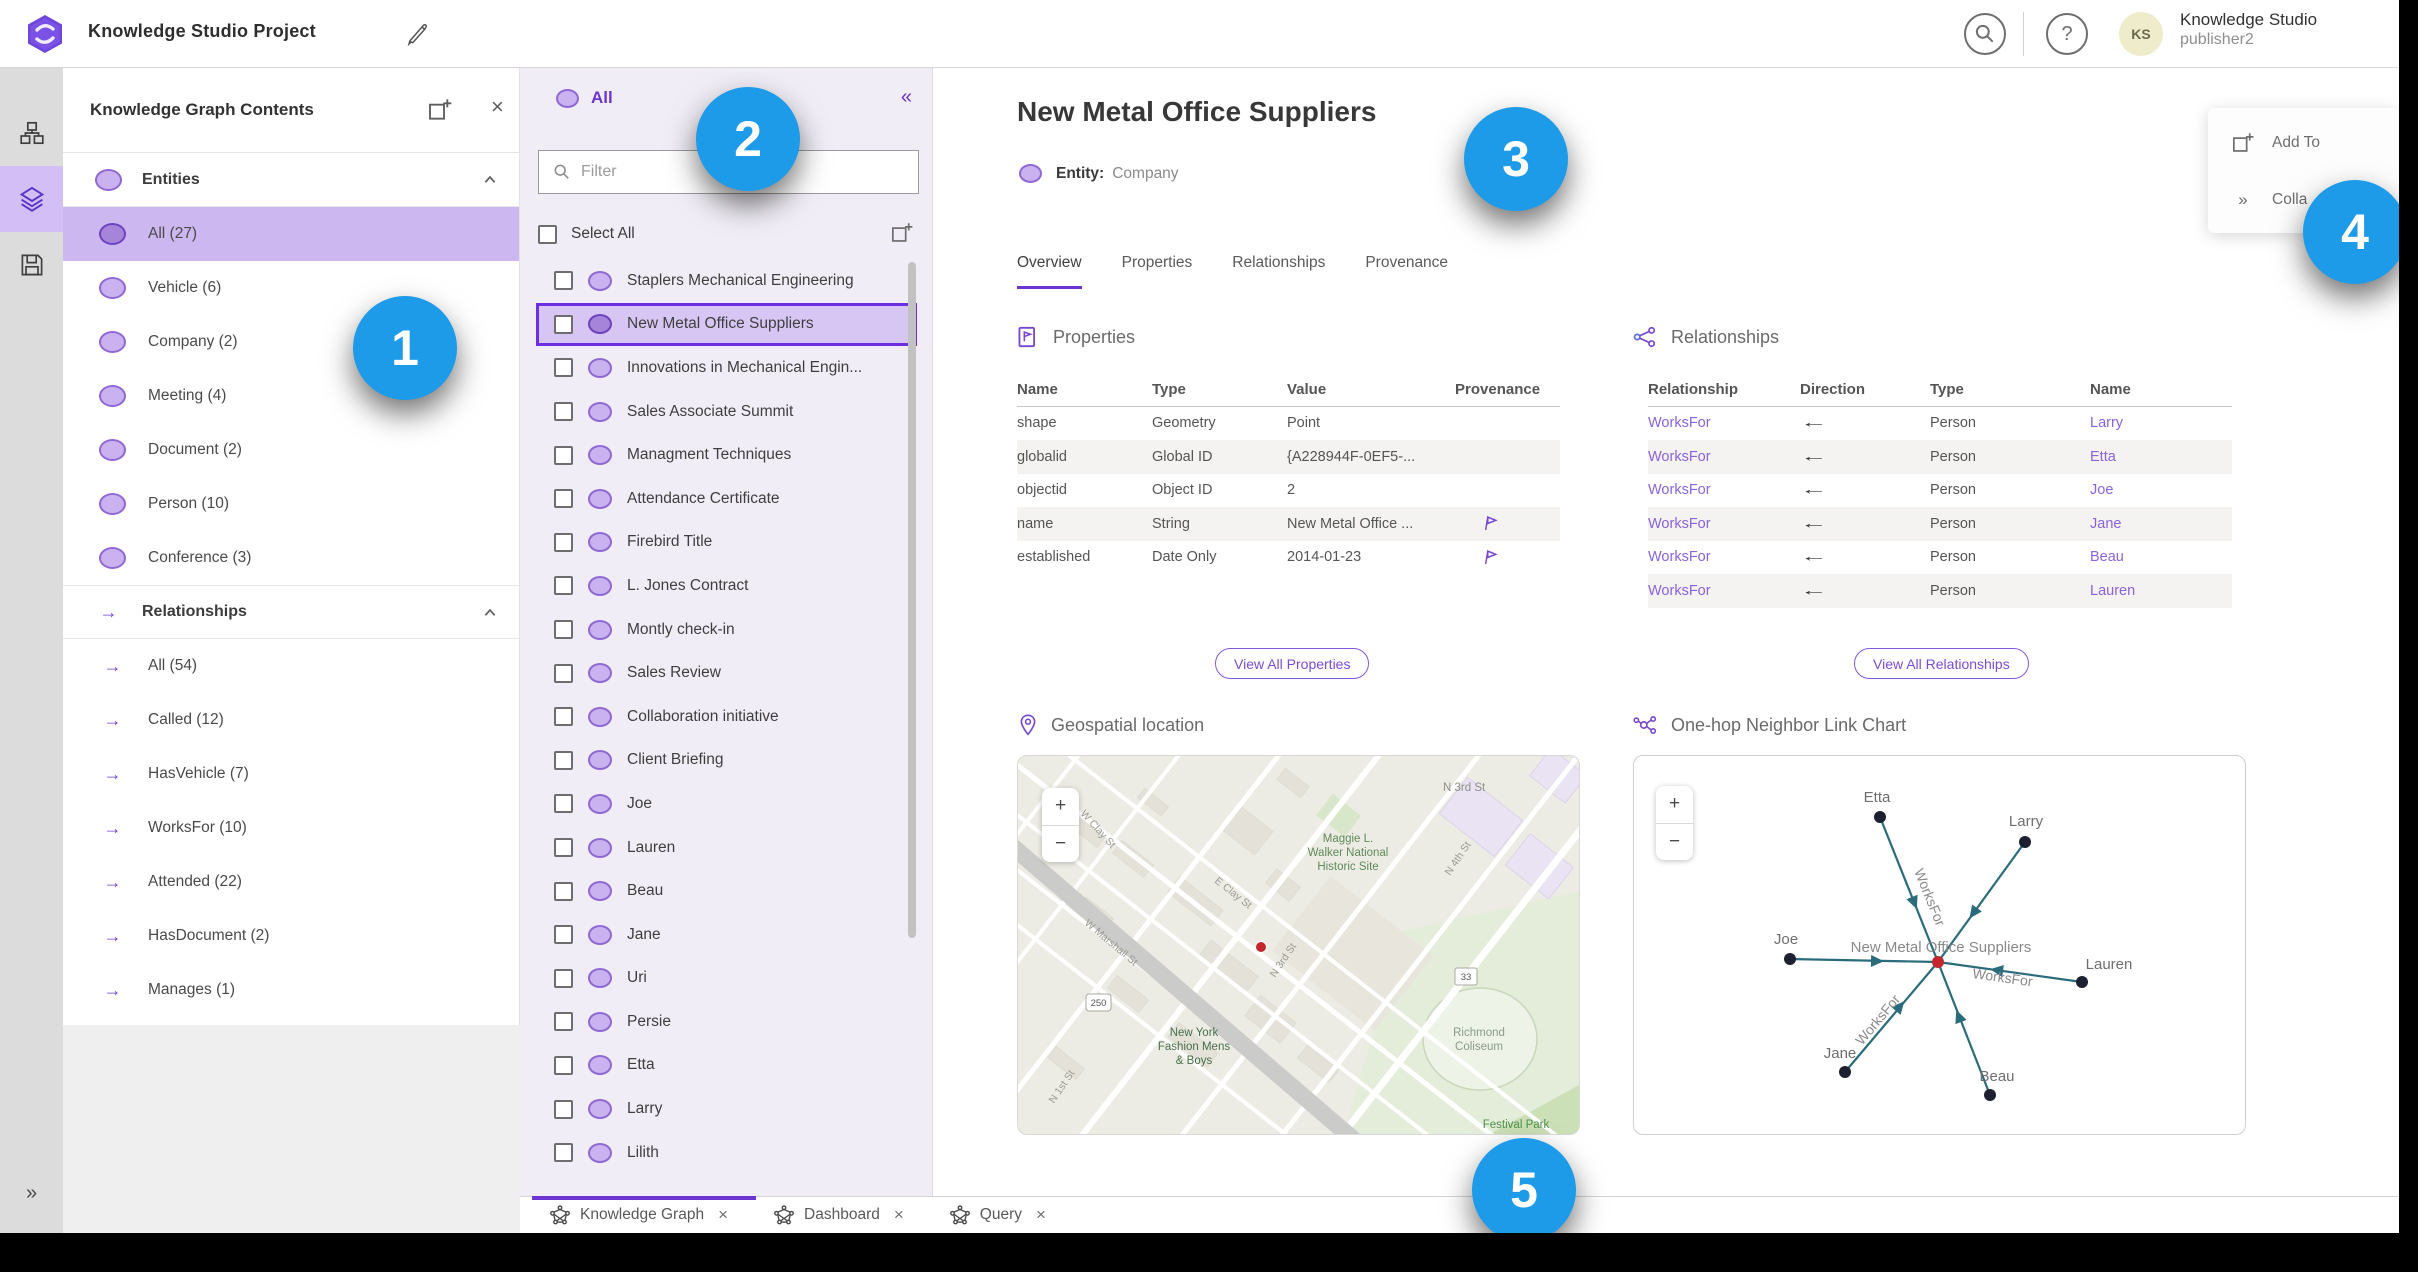 The height and width of the screenshot is (1272, 2418). I want to click on collapse-detail-button: » Colla, so click(2269, 200).